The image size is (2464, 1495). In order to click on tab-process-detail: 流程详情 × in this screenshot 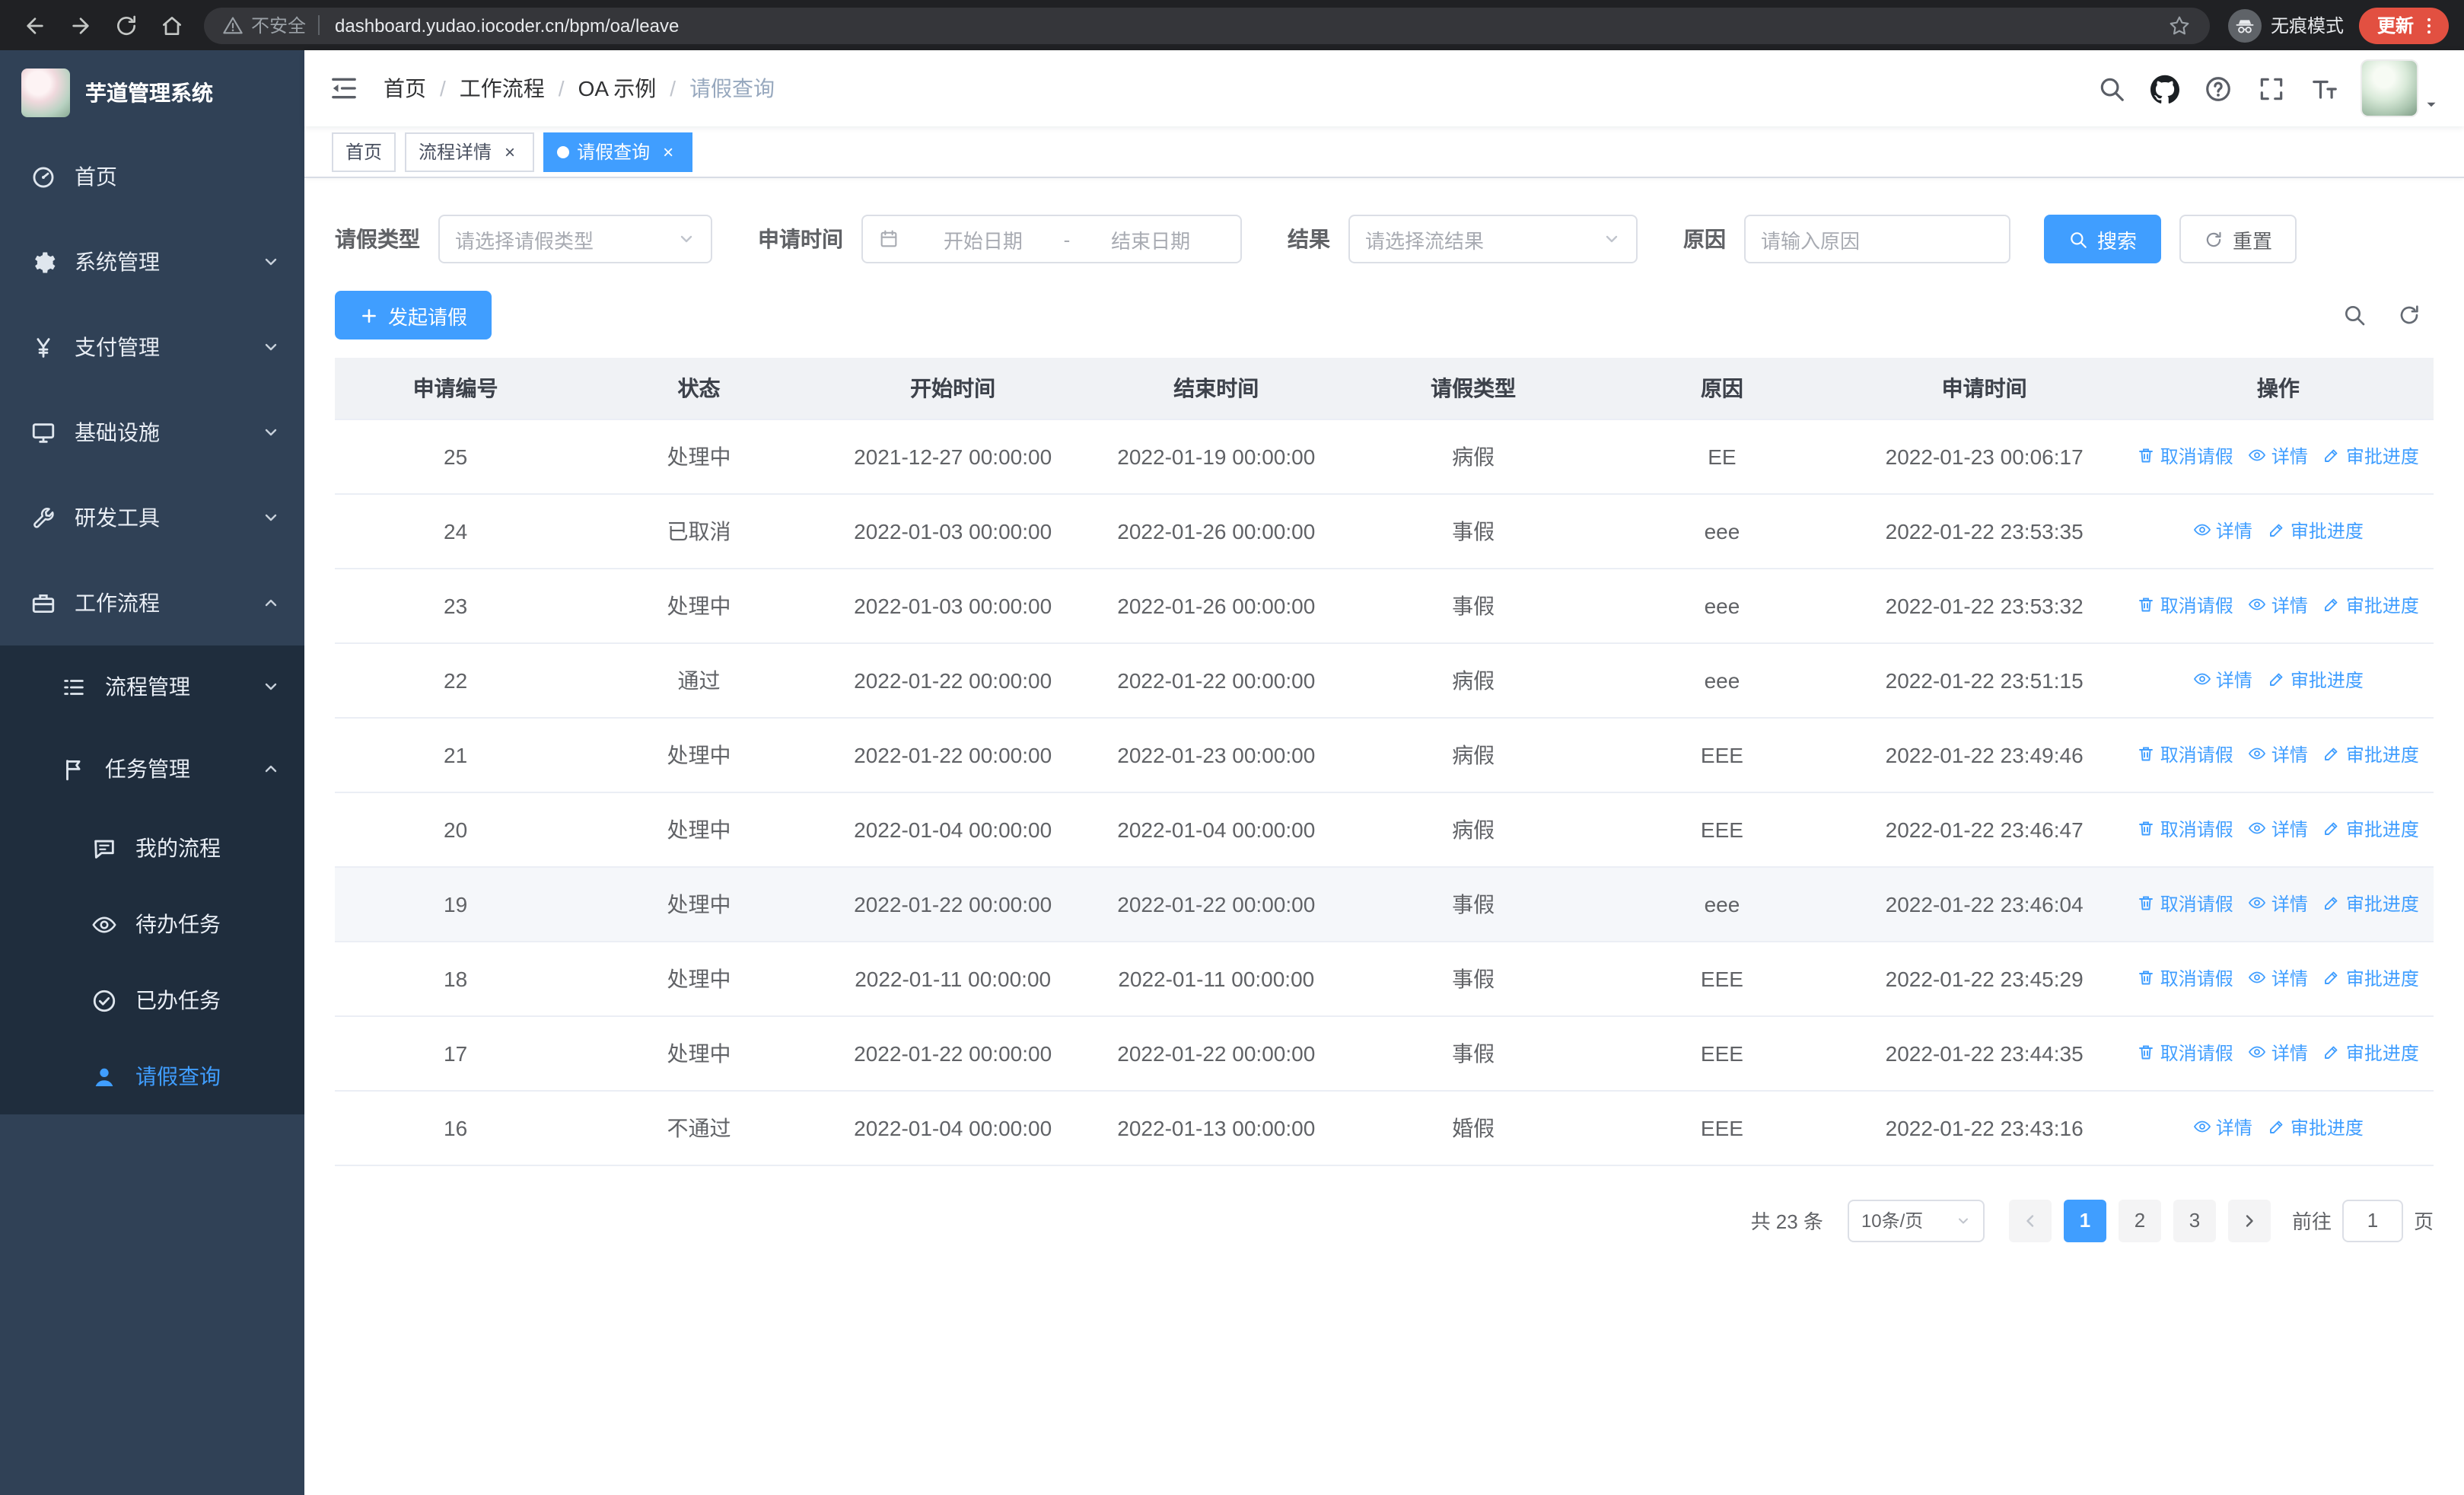, I will do `click(470, 151)`.